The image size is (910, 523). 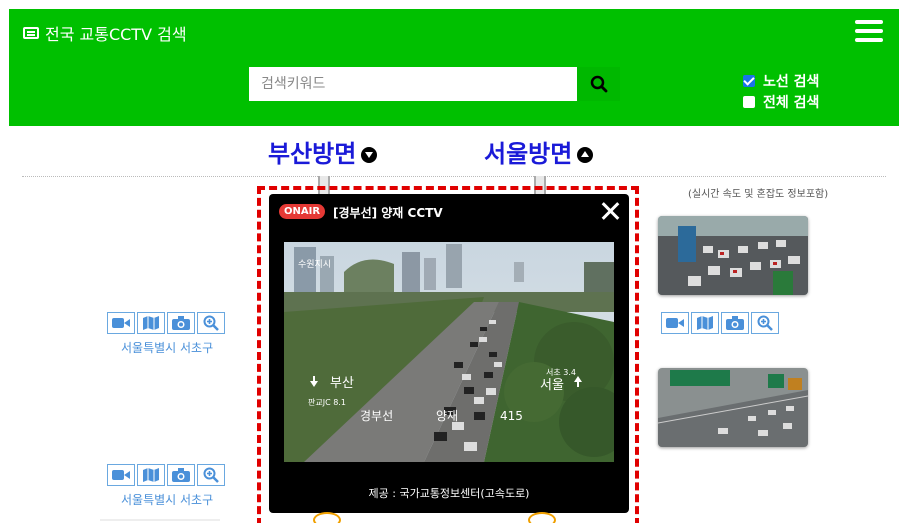 I want to click on all-search-checkbox, so click(x=749, y=101).